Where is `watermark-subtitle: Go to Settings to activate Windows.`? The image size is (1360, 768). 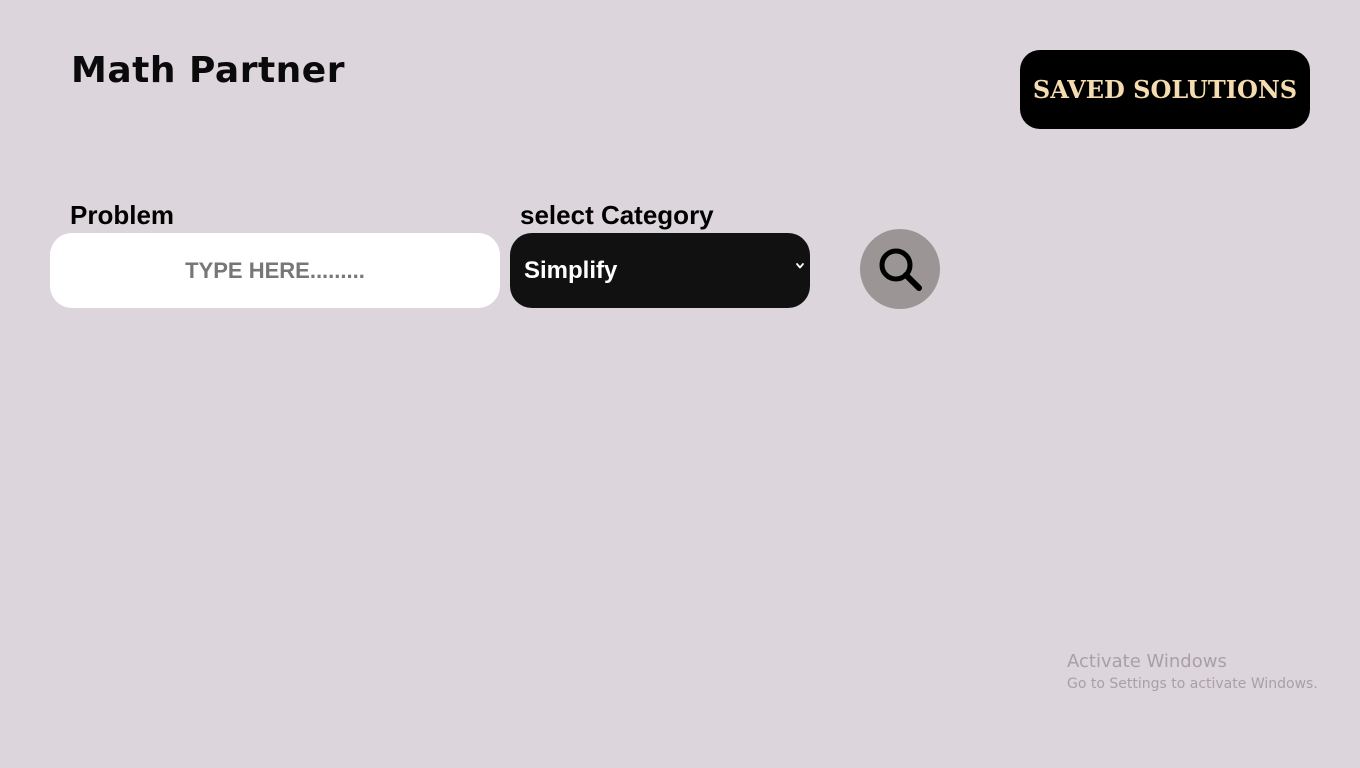 watermark-subtitle: Go to Settings to activate Windows. is located at coordinates (1192, 684).